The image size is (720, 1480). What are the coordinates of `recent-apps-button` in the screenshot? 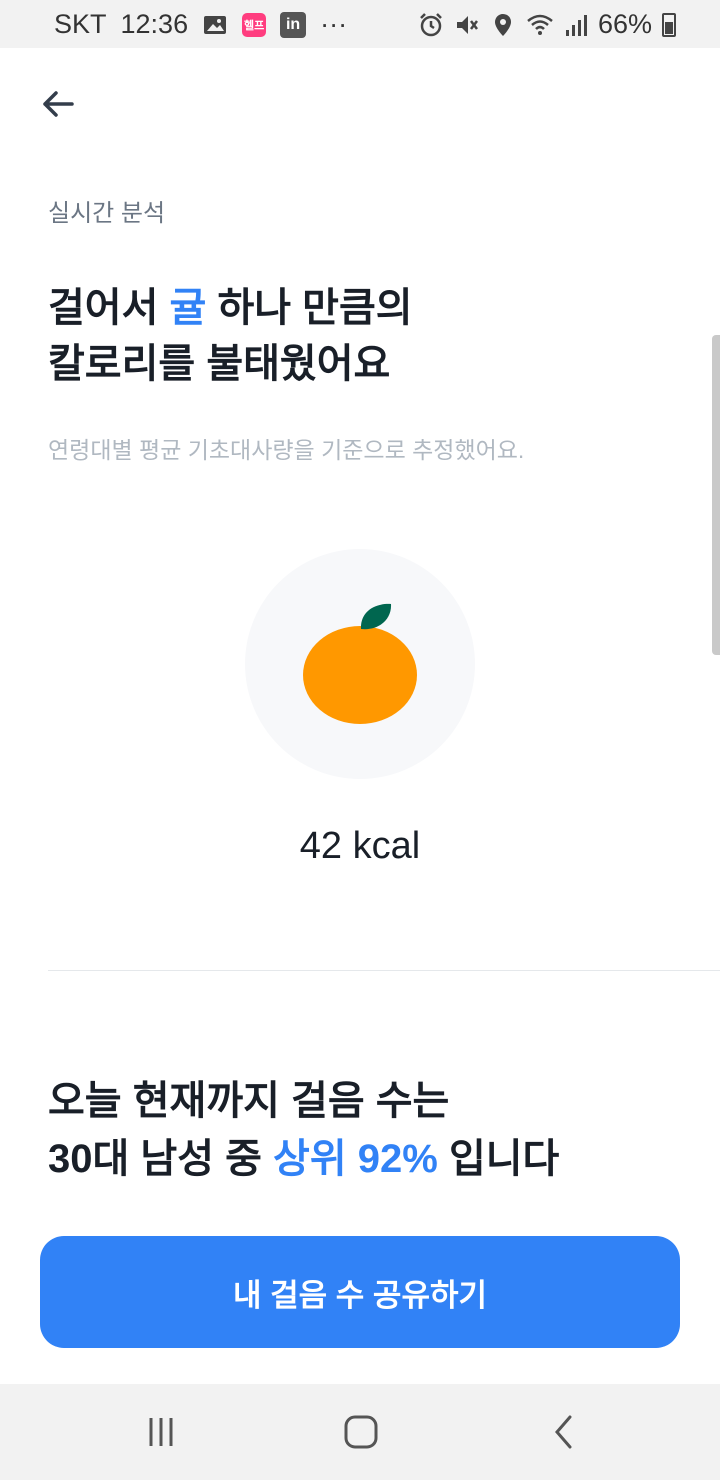 It's located at (161, 1432).